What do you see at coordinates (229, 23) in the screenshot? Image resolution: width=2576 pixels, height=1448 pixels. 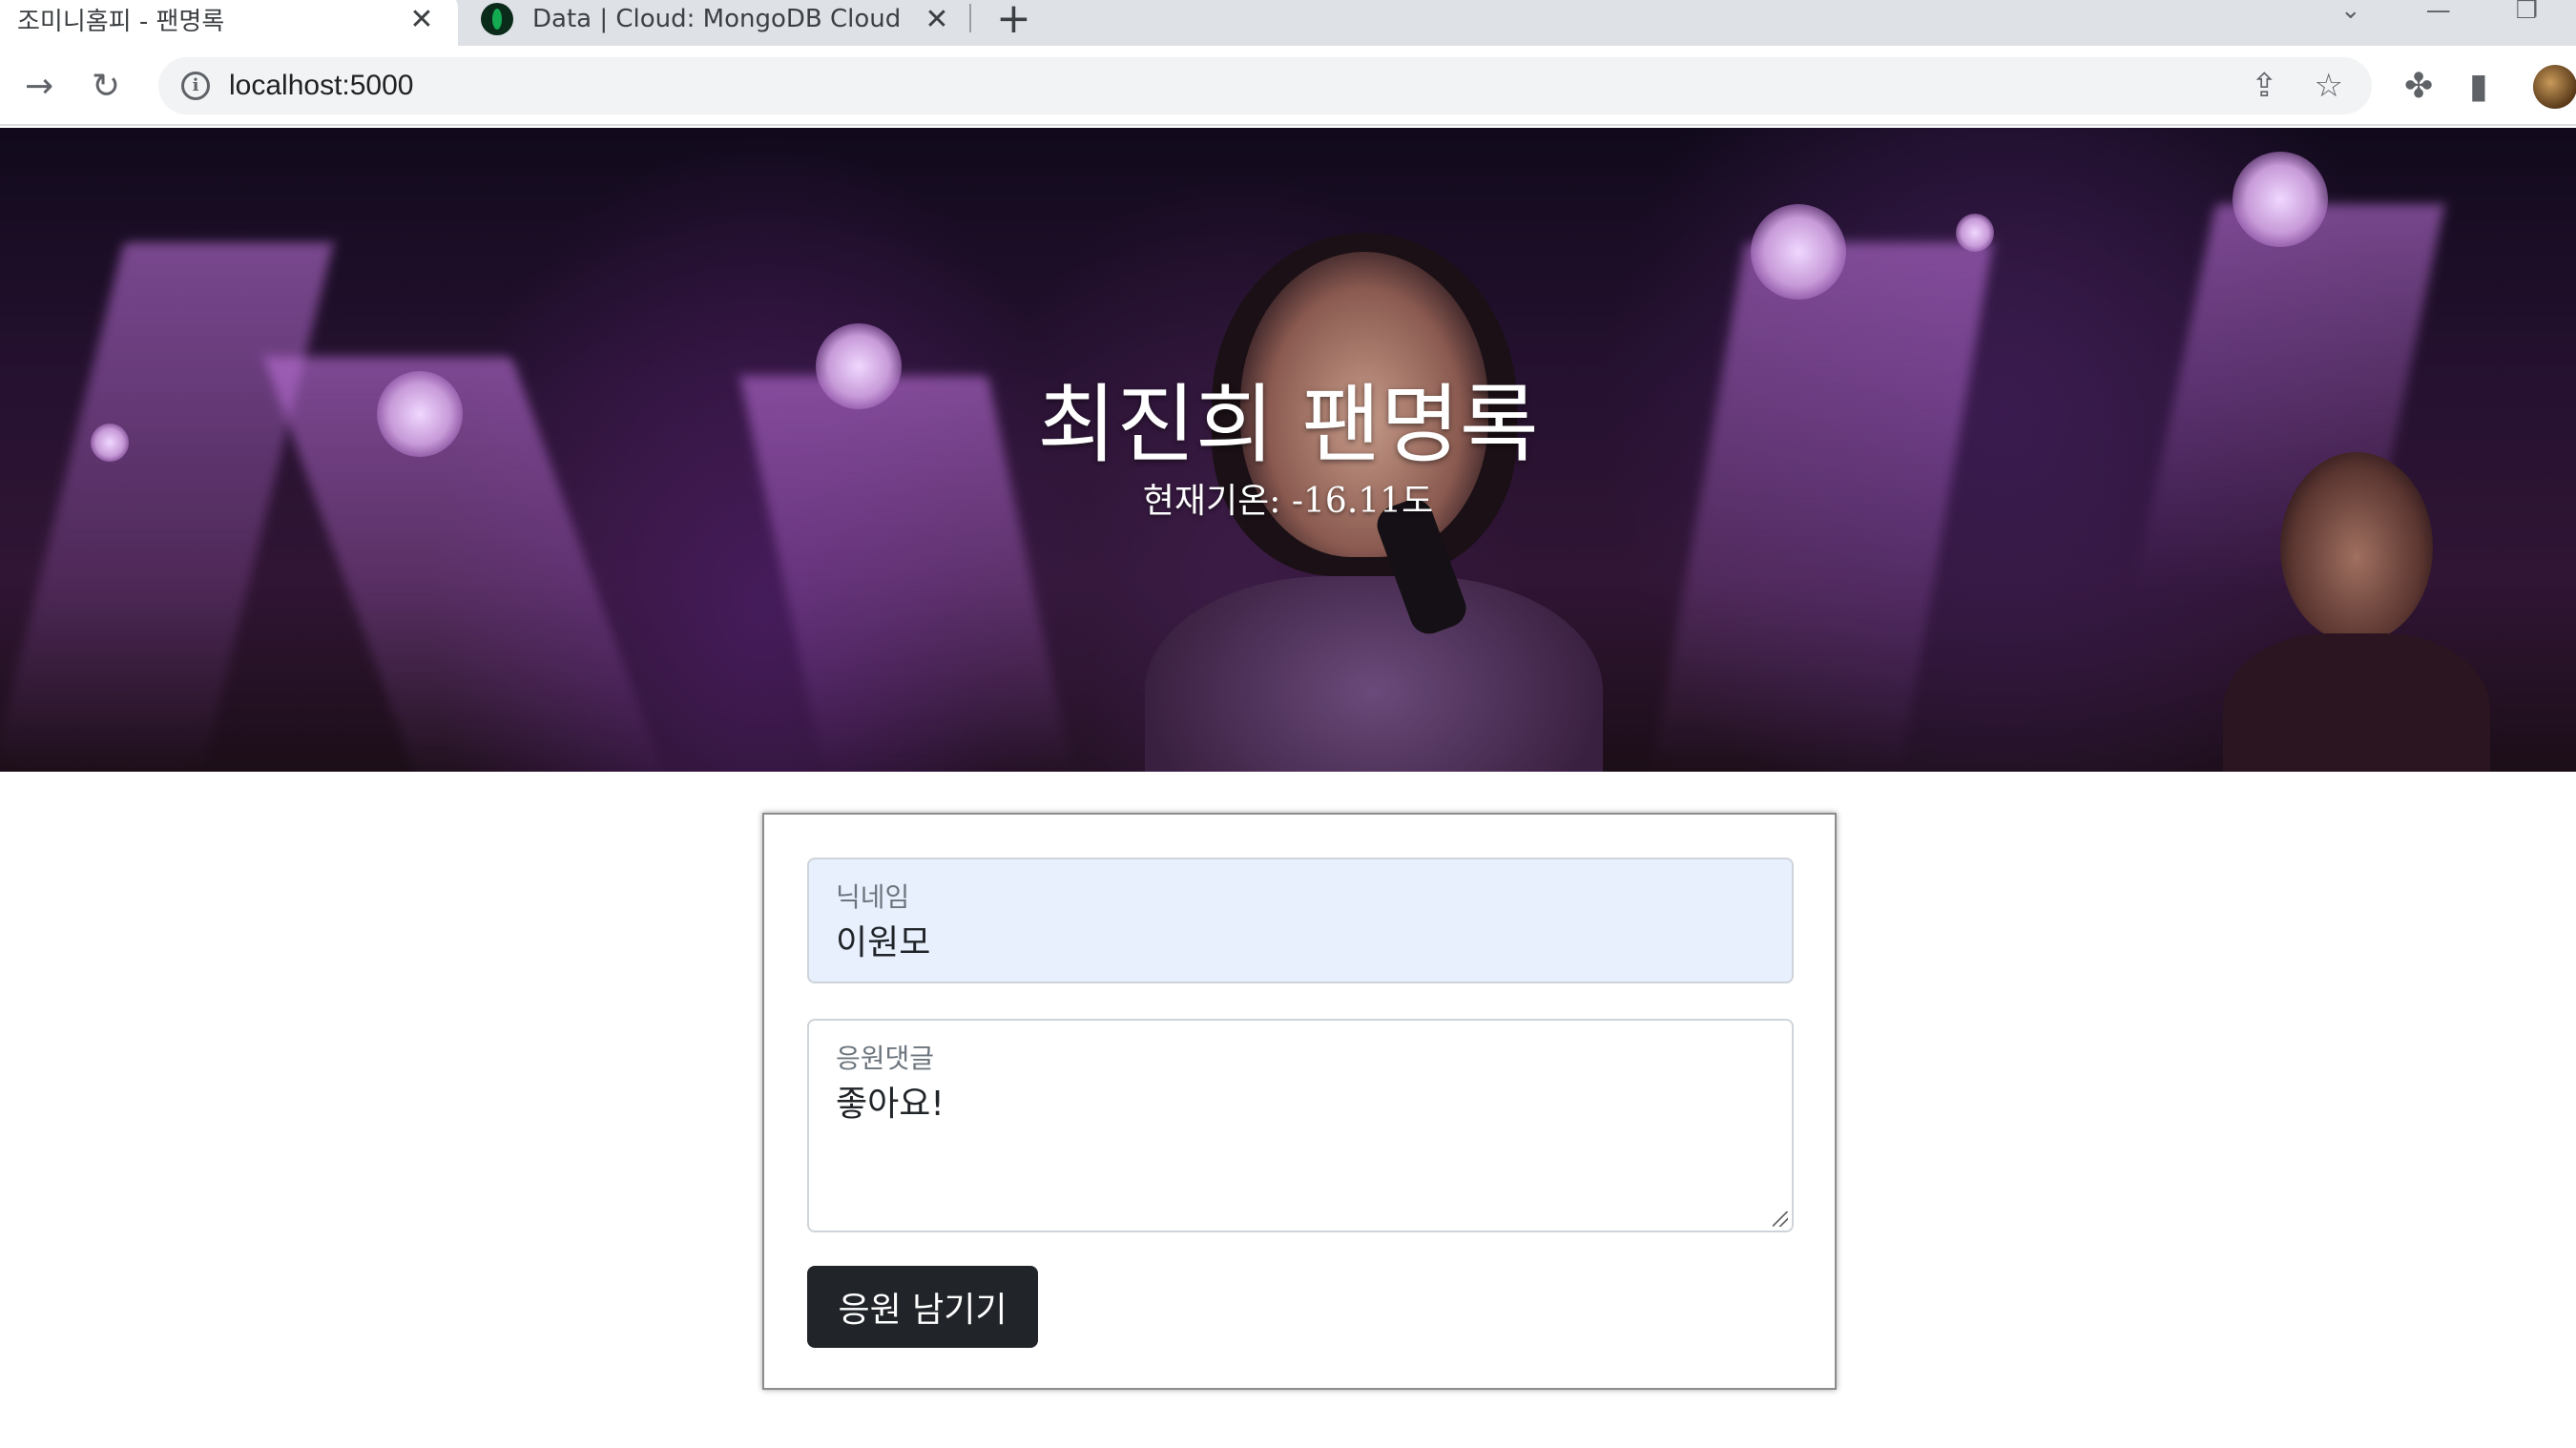 I see `tab-active: 조미니홈피 - 팬명록 ✕` at bounding box center [229, 23].